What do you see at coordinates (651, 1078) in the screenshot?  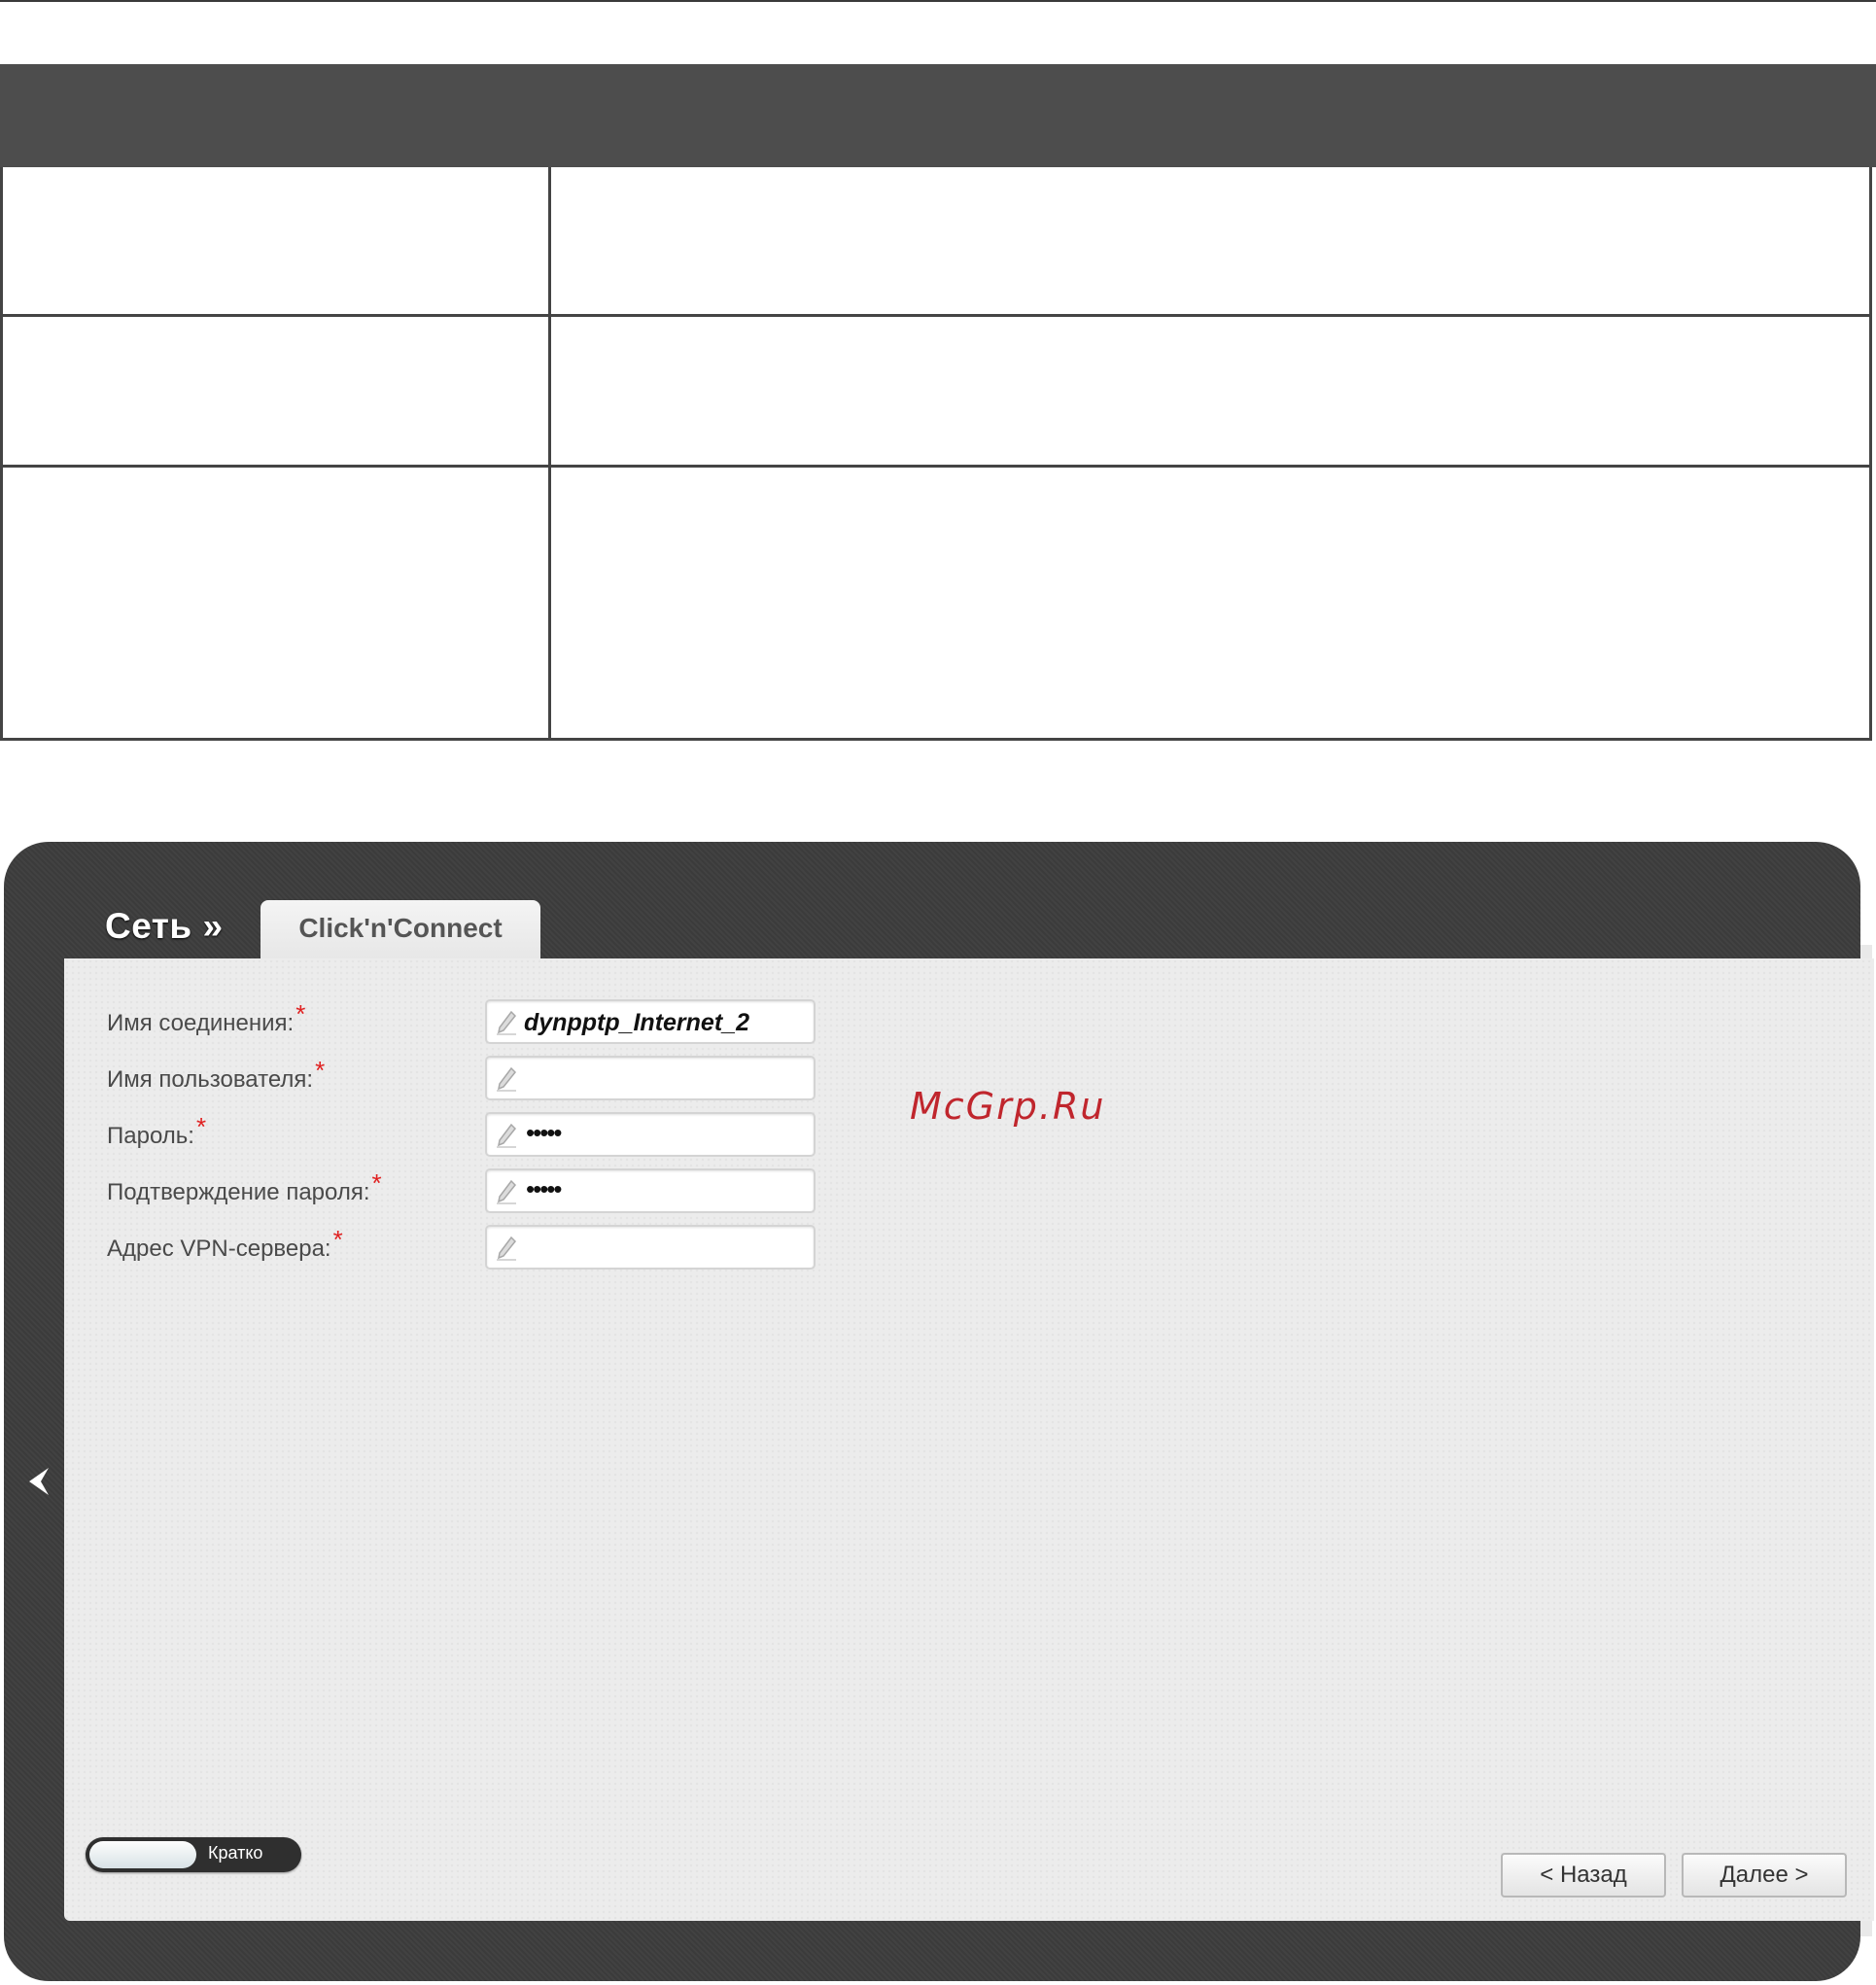 I see `username-input` at bounding box center [651, 1078].